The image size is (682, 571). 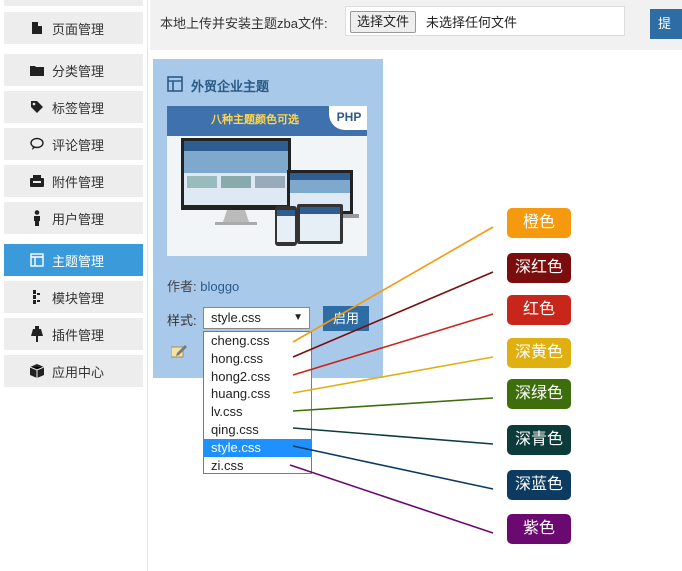 I want to click on color-label-badge: 深蓝色, so click(x=539, y=485).